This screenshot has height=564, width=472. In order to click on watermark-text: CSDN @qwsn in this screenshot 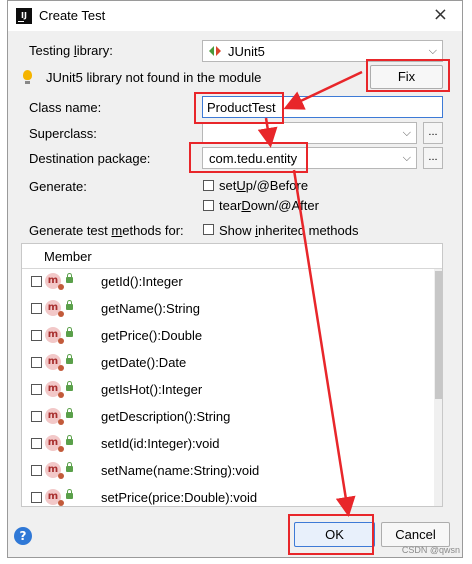, I will do `click(430, 550)`.